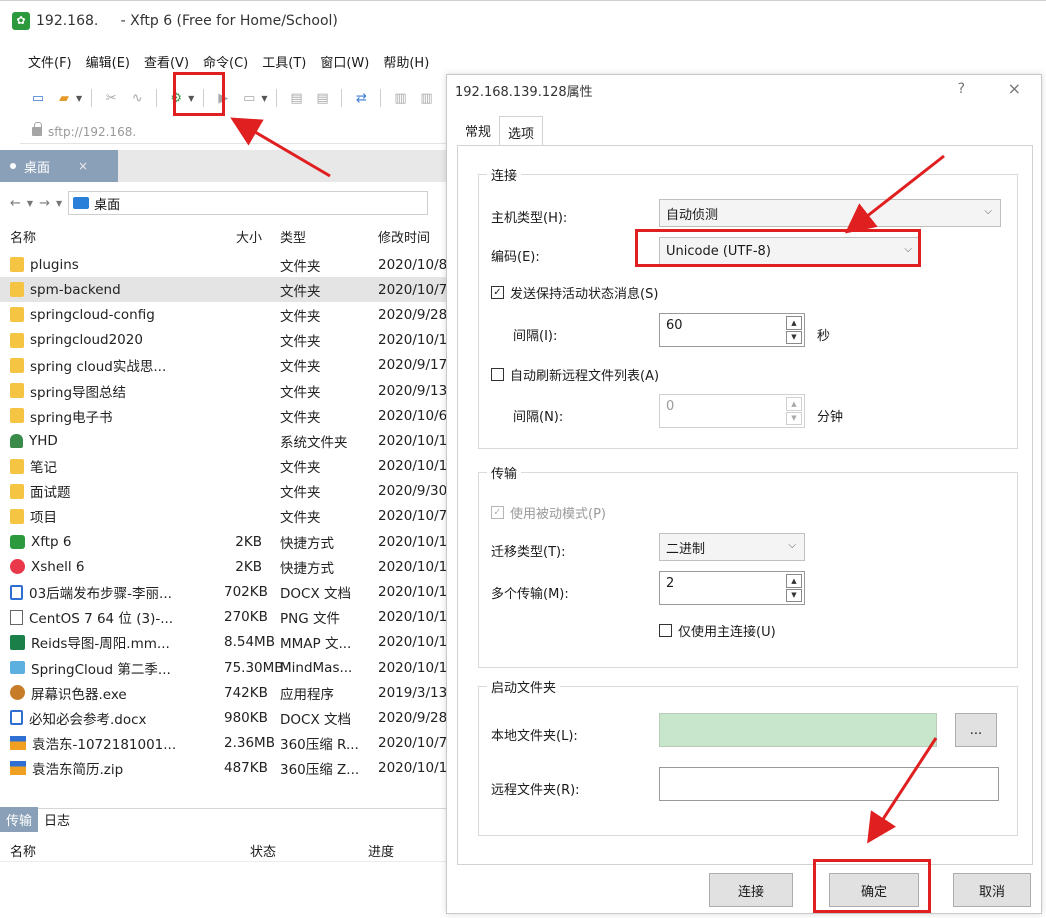  What do you see at coordinates (230, 440) in the screenshot?
I see `file-row: YHD 系统文件夹 2020/10/1` at bounding box center [230, 440].